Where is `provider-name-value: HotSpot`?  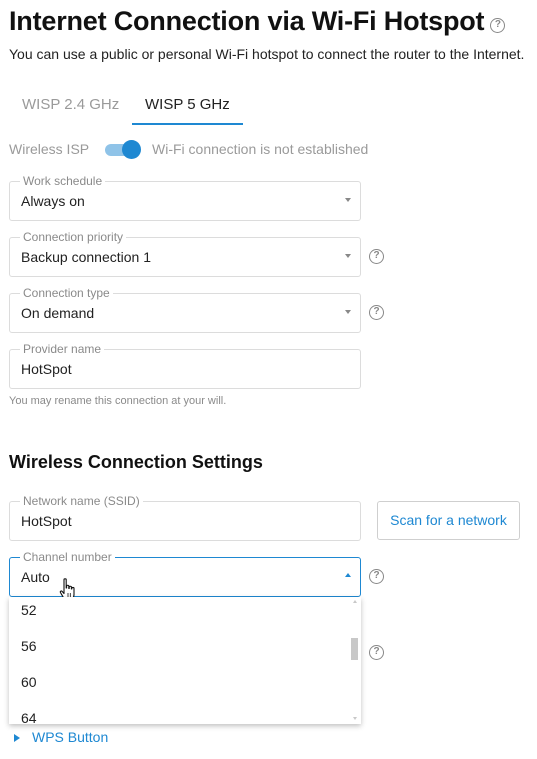
provider-name-value: HotSpot is located at coordinates (46, 369).